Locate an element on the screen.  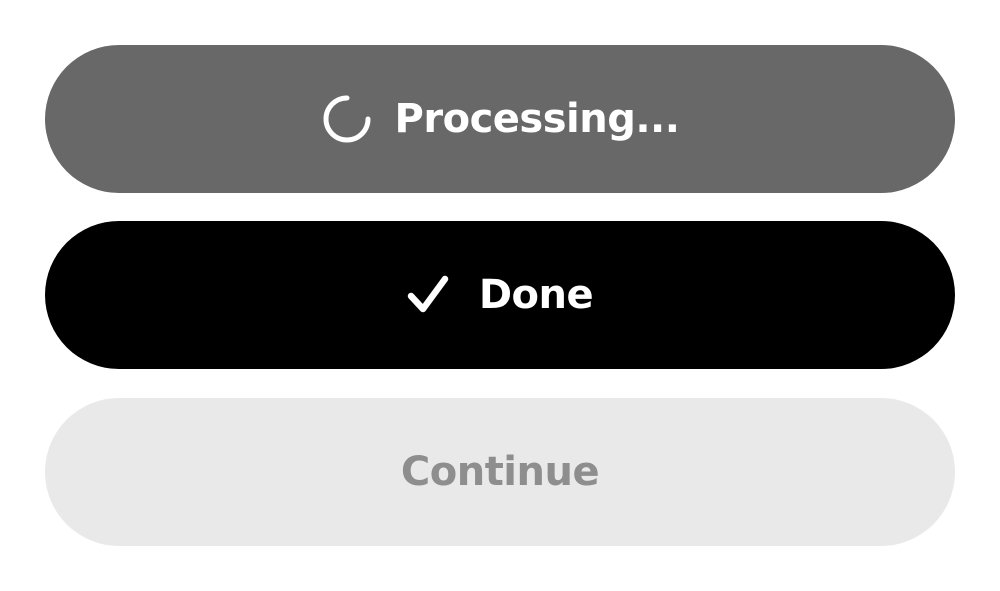
check-icon is located at coordinates (428, 295).